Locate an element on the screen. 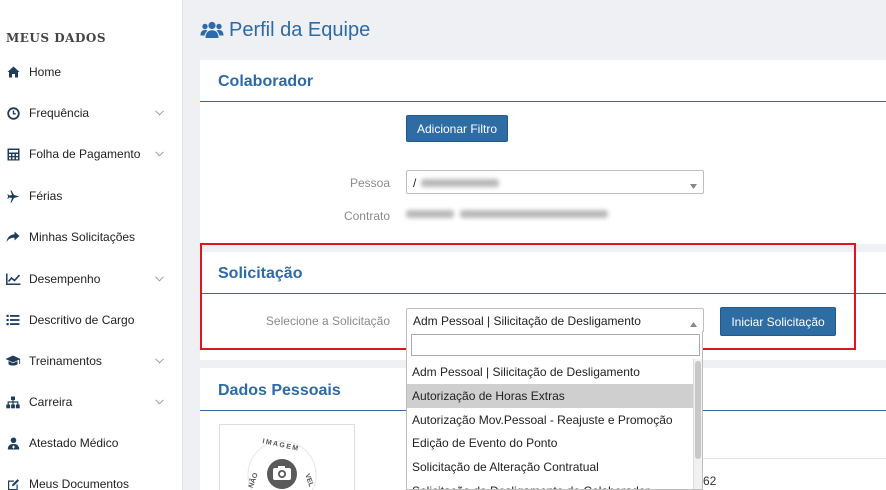  share-arrow-icon is located at coordinates (13, 237).